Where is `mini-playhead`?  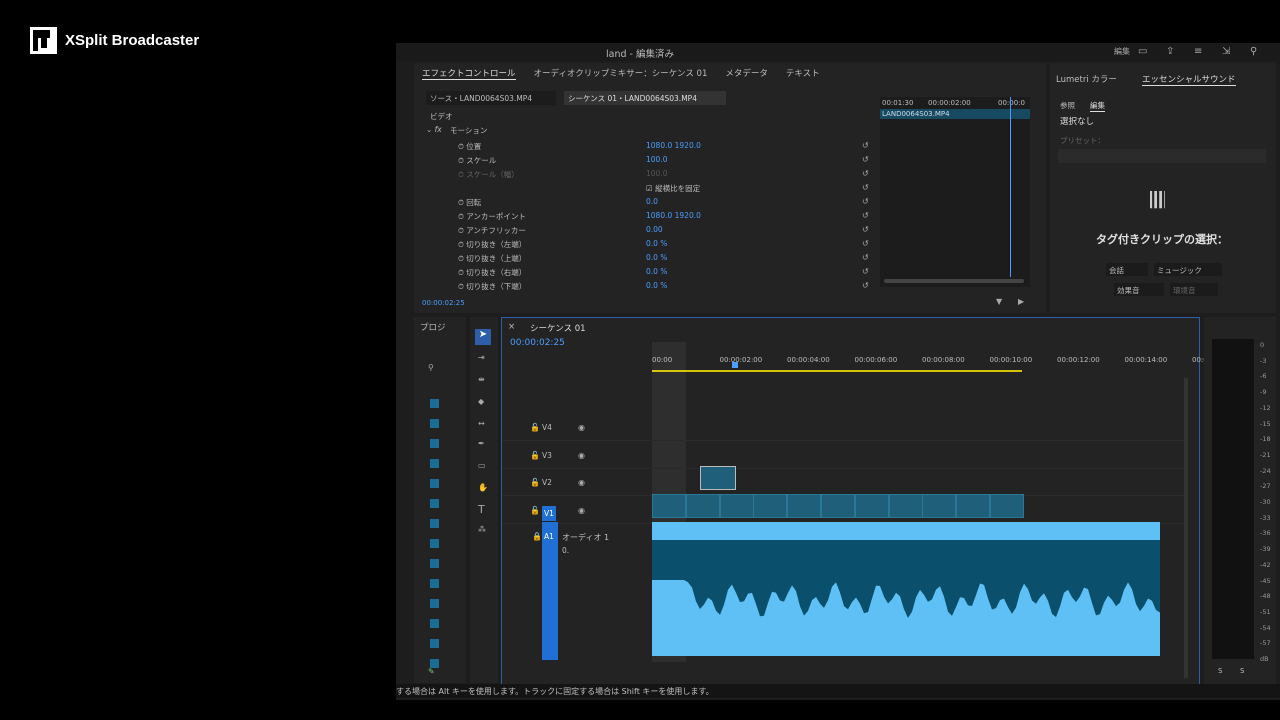
mini-playhead is located at coordinates (1010, 187).